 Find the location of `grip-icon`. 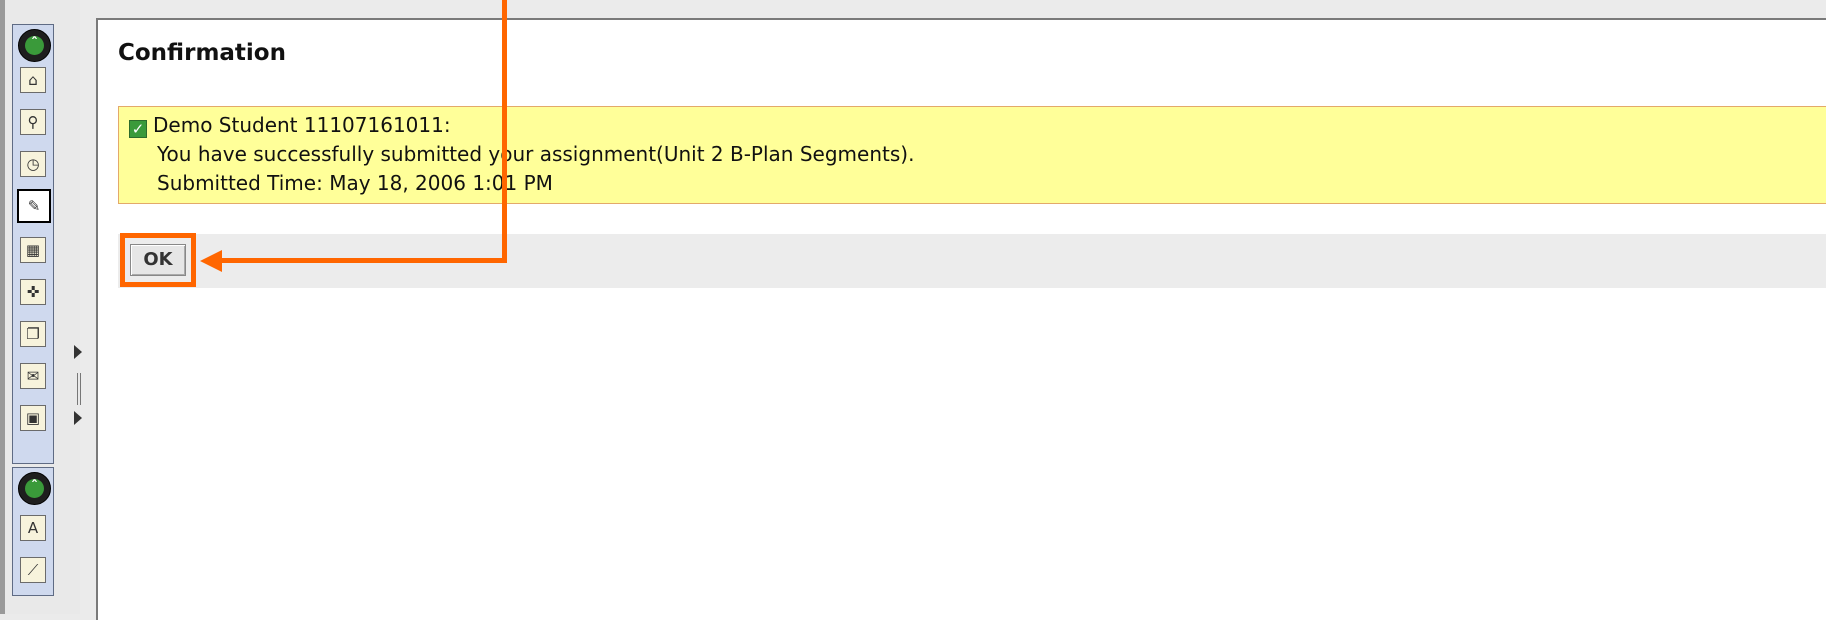

grip-icon is located at coordinates (79, 389).